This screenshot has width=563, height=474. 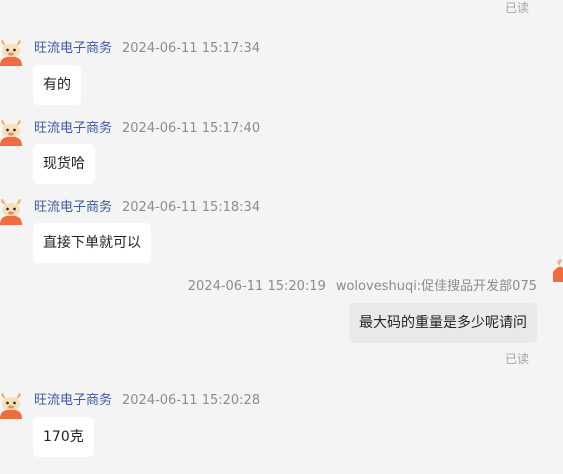 I want to click on timestamp: 2024-06-11 15:17:34, so click(x=191, y=48).